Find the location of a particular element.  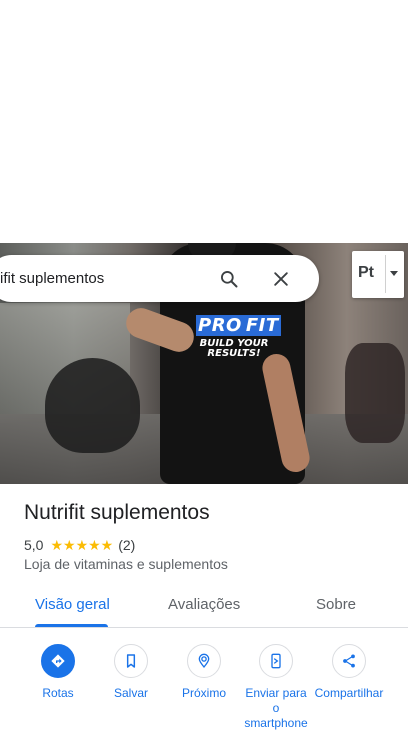

search-input: ifit suplementos is located at coordinates (52, 278).